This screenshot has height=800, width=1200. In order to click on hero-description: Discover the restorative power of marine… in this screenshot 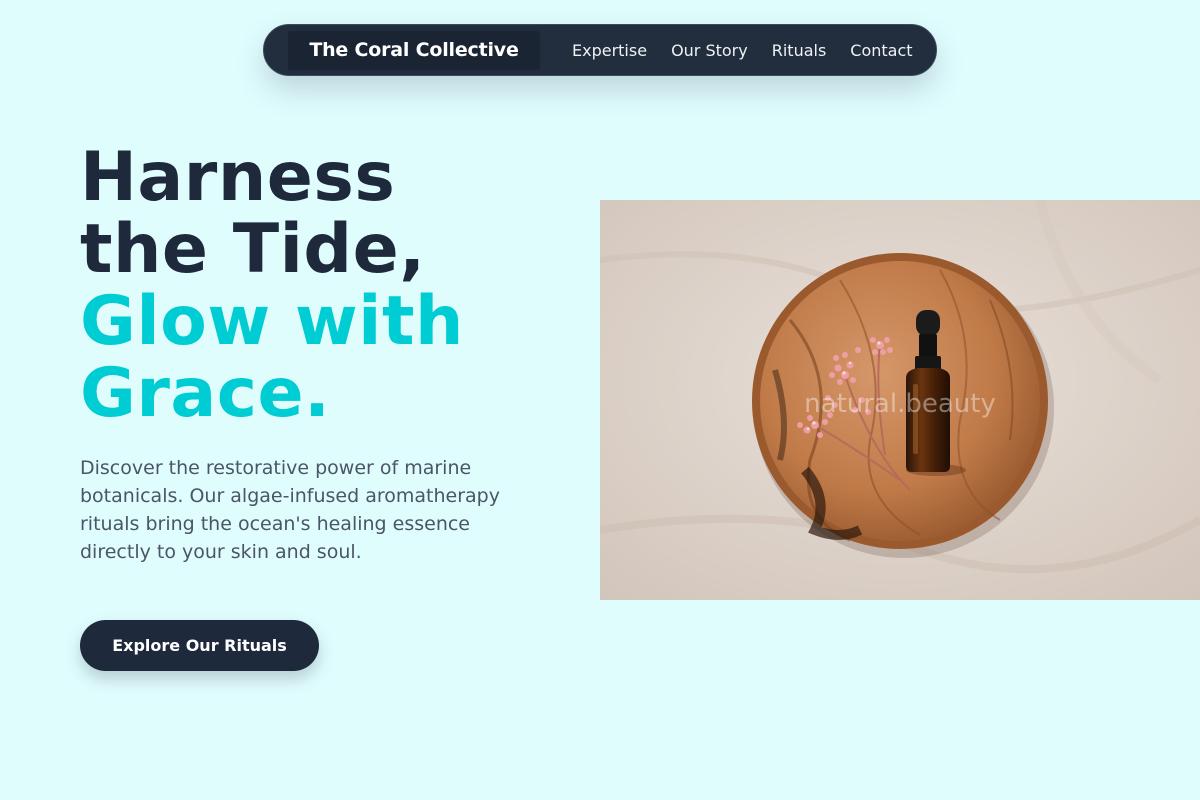, I will do `click(290, 510)`.